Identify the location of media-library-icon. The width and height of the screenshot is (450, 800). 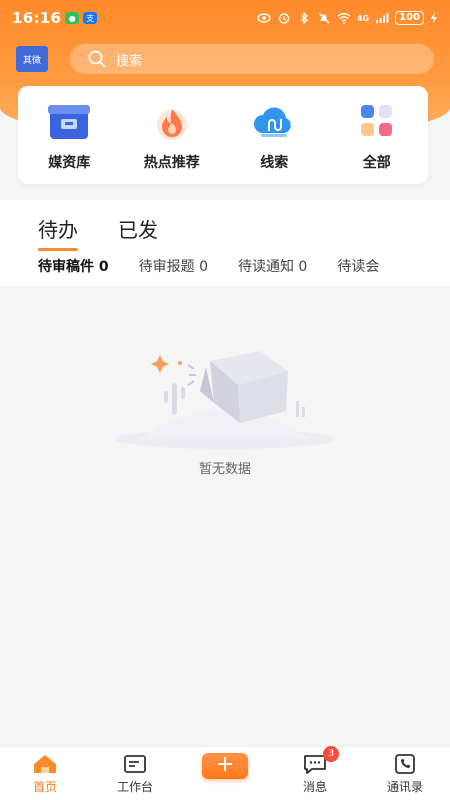
(69, 121).